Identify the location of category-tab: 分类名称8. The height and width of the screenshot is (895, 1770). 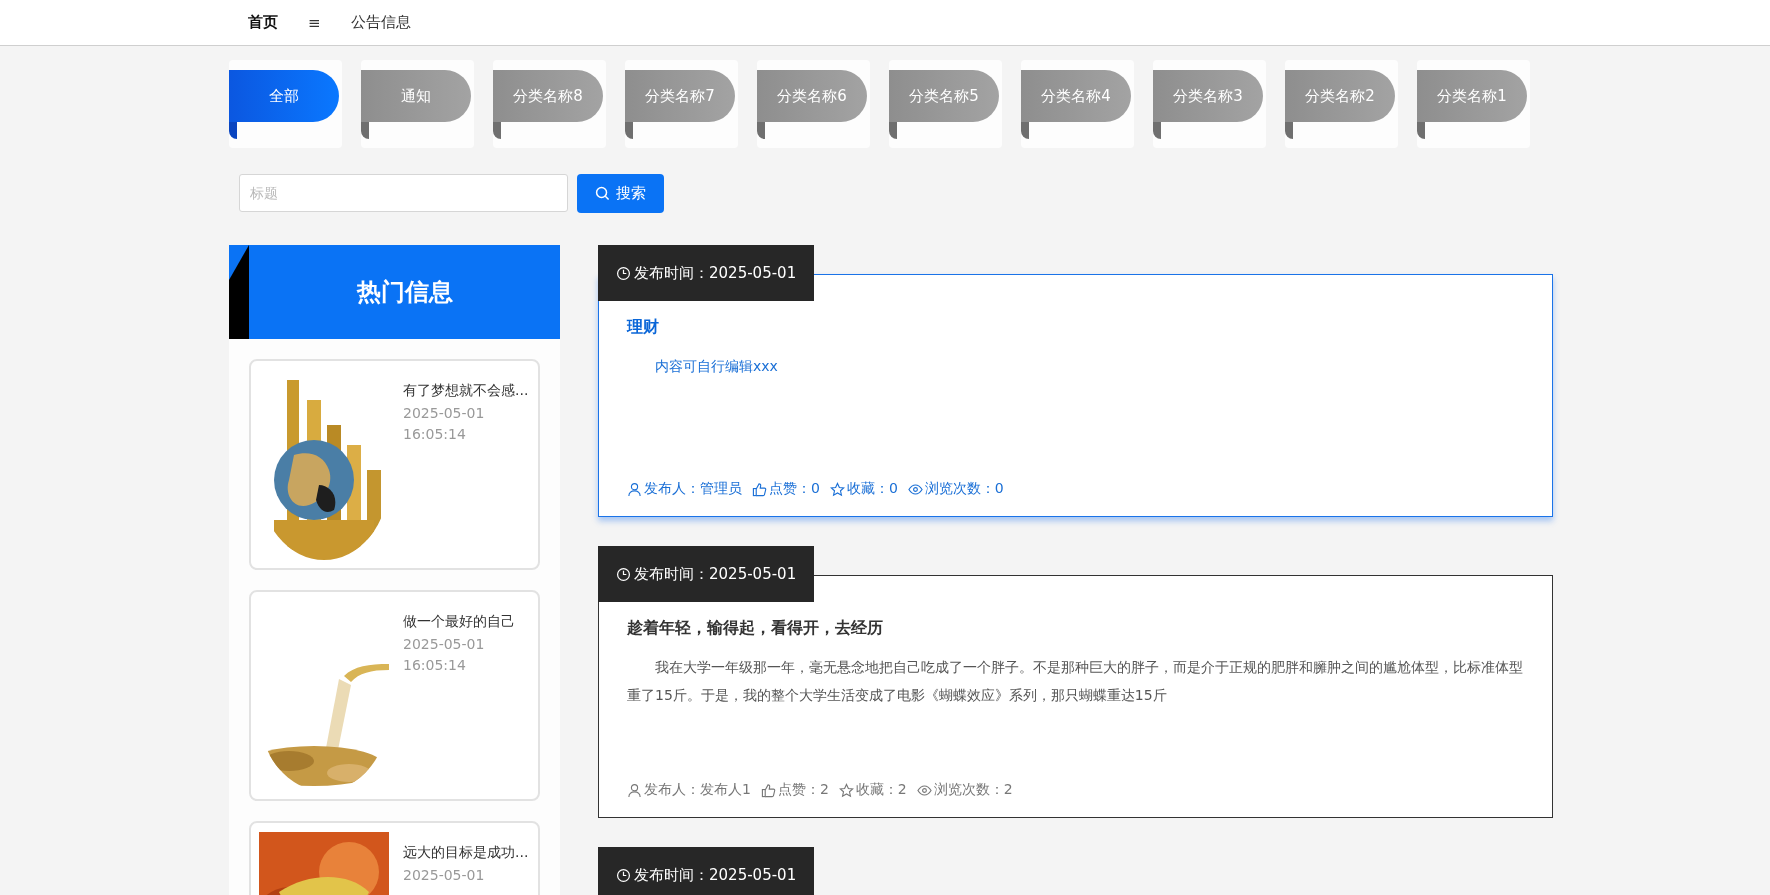
(548, 96).